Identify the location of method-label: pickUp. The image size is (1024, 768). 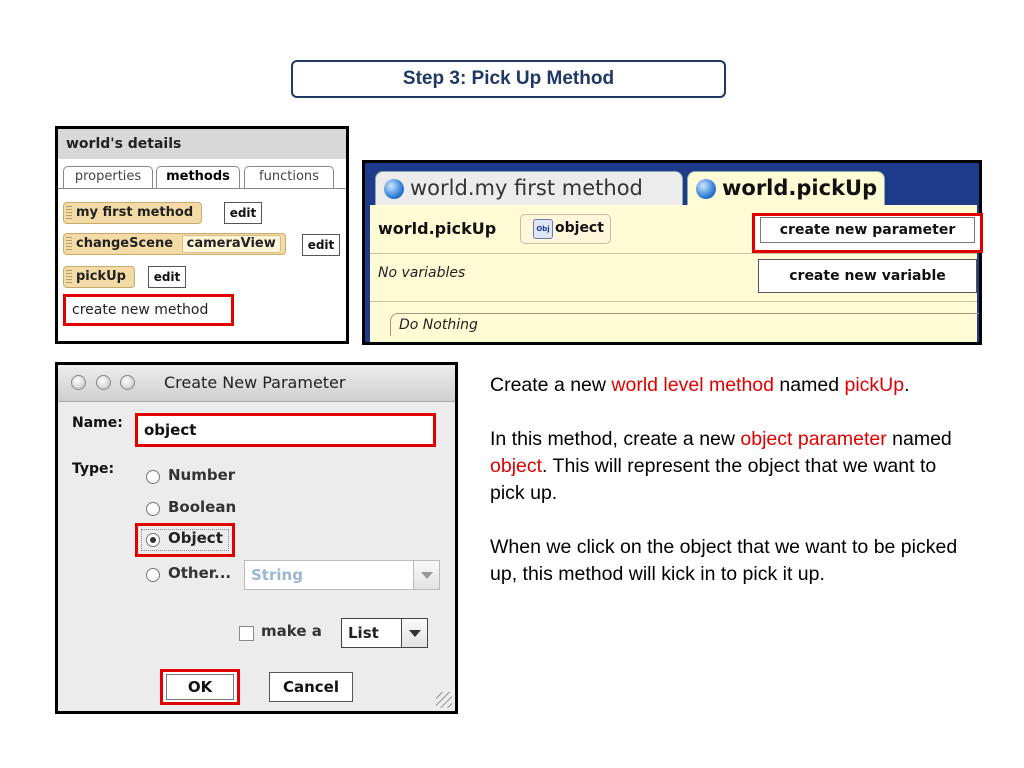
(101, 276).